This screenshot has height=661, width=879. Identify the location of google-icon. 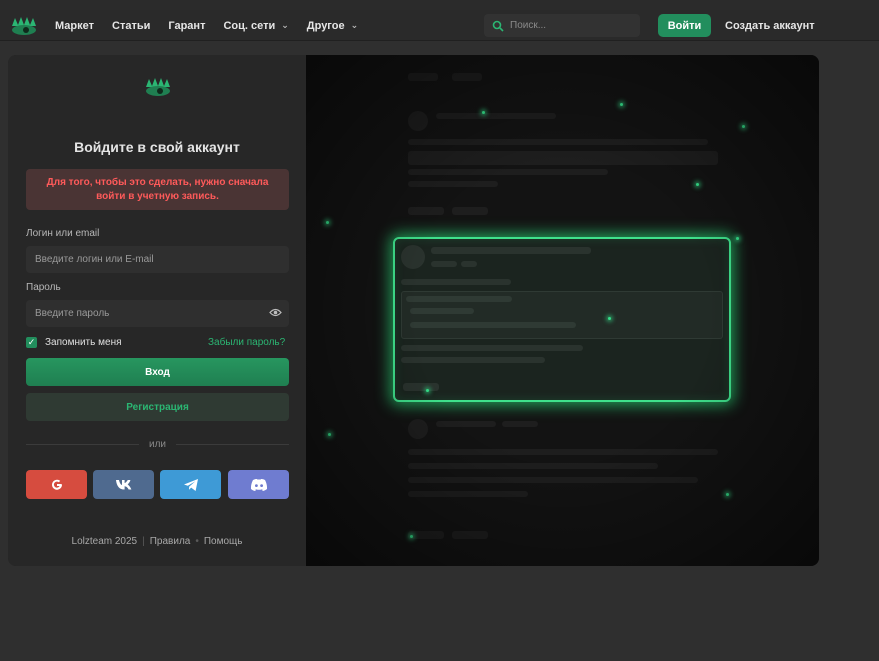
(56, 484).